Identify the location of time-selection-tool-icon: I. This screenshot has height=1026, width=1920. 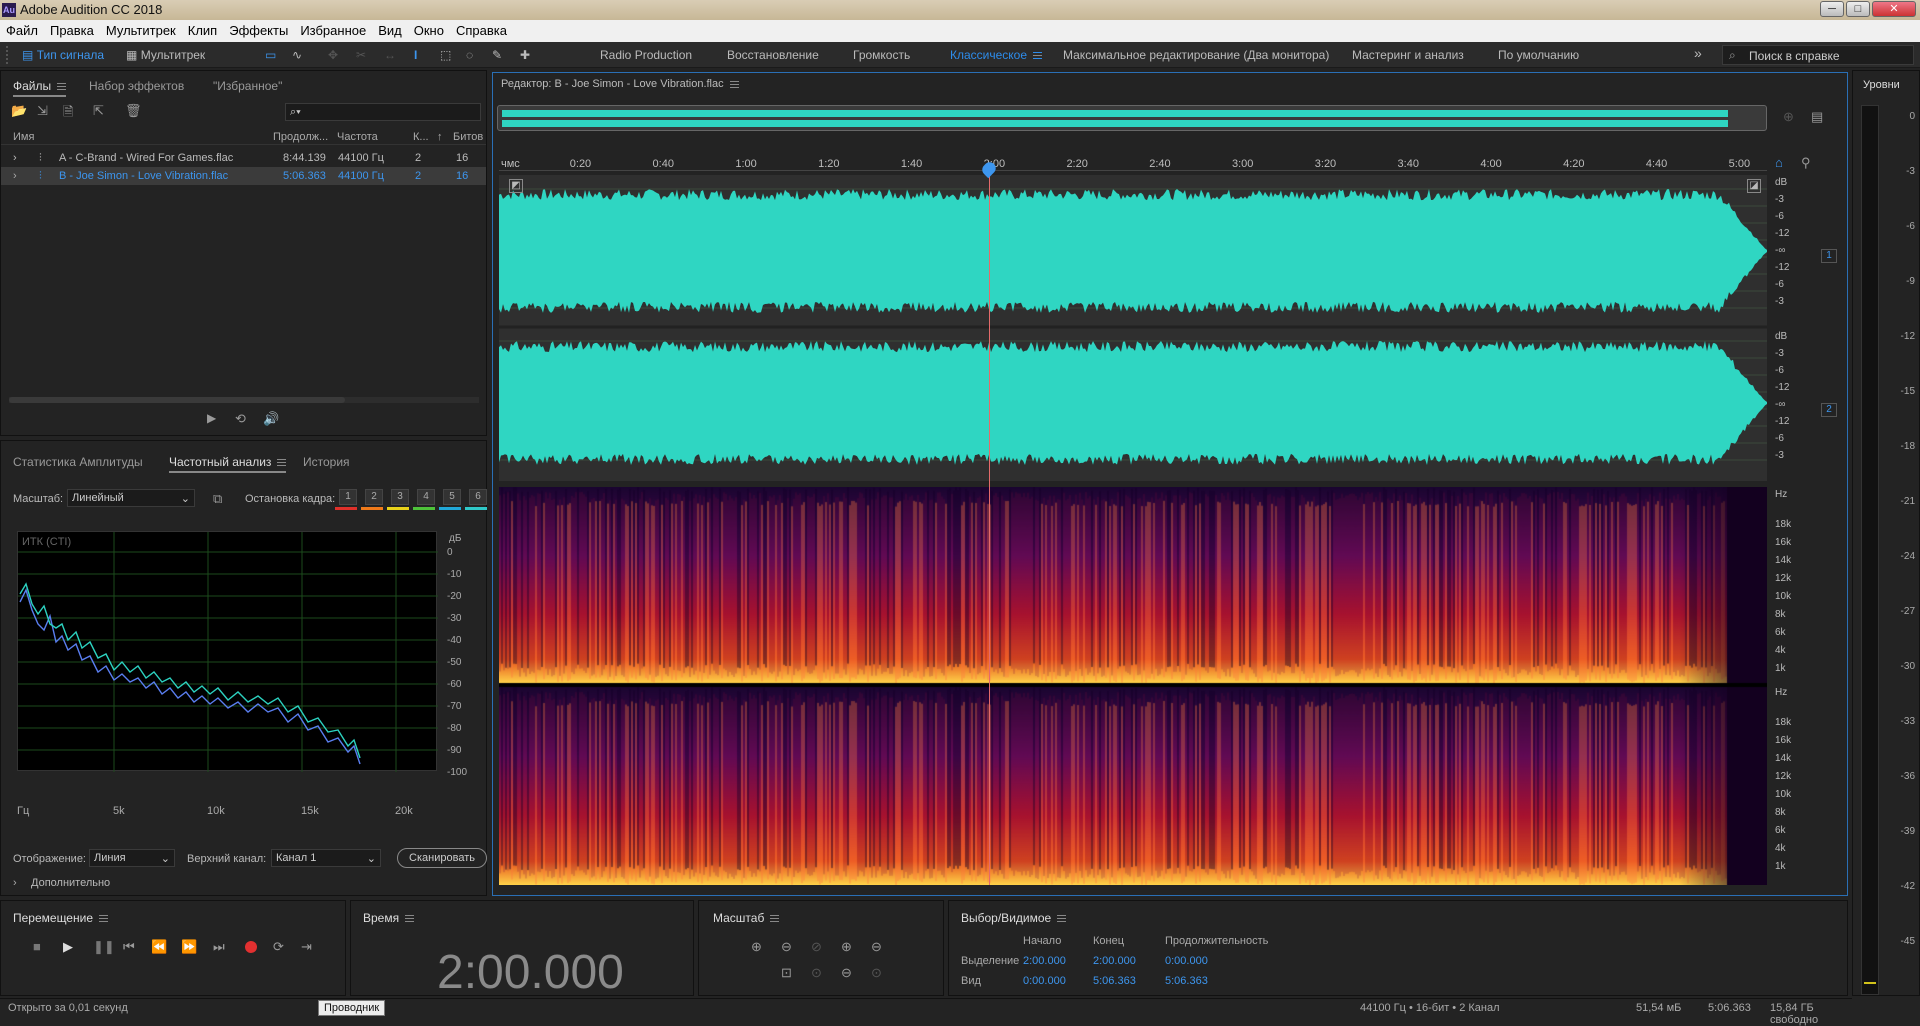
(415, 55).